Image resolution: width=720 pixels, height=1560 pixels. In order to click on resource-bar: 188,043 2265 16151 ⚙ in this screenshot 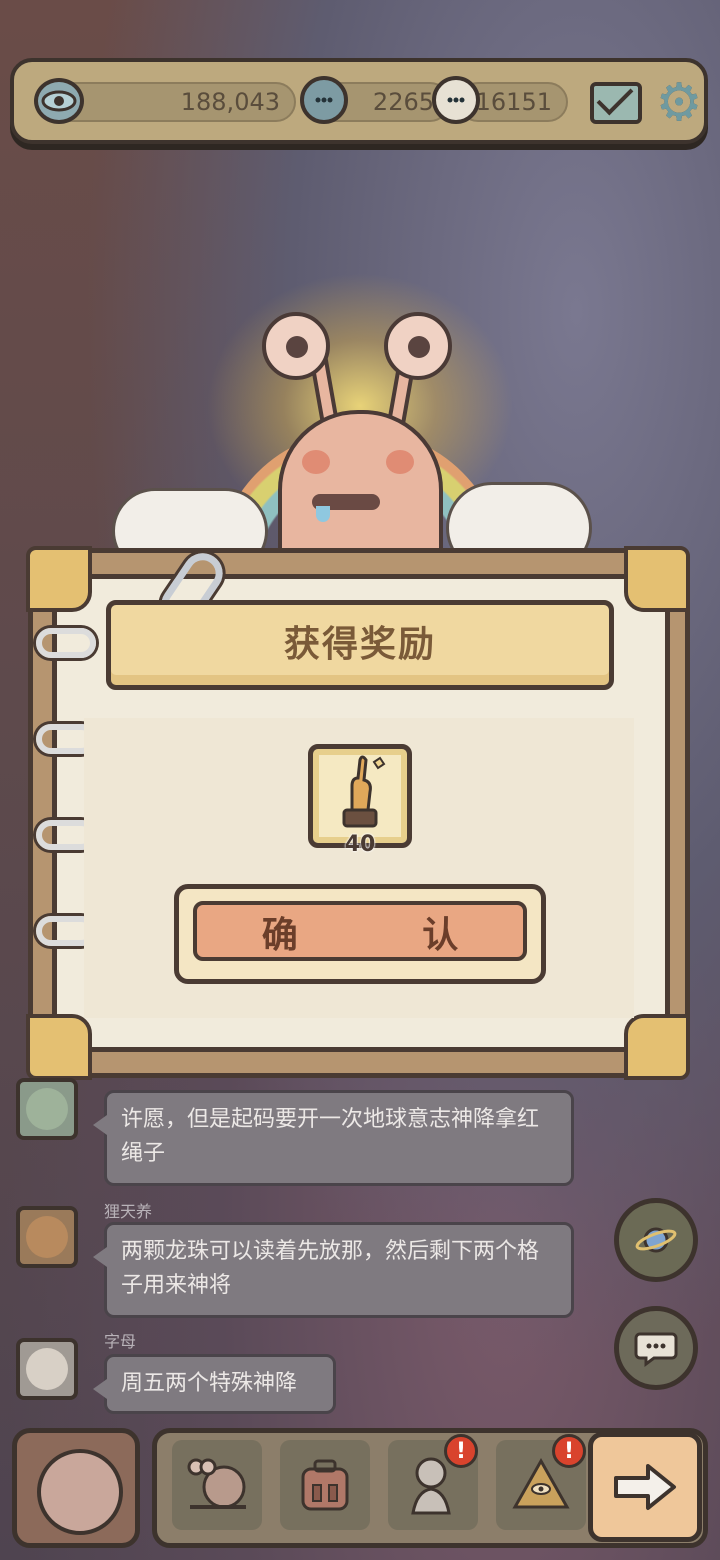, I will do `click(359, 101)`.